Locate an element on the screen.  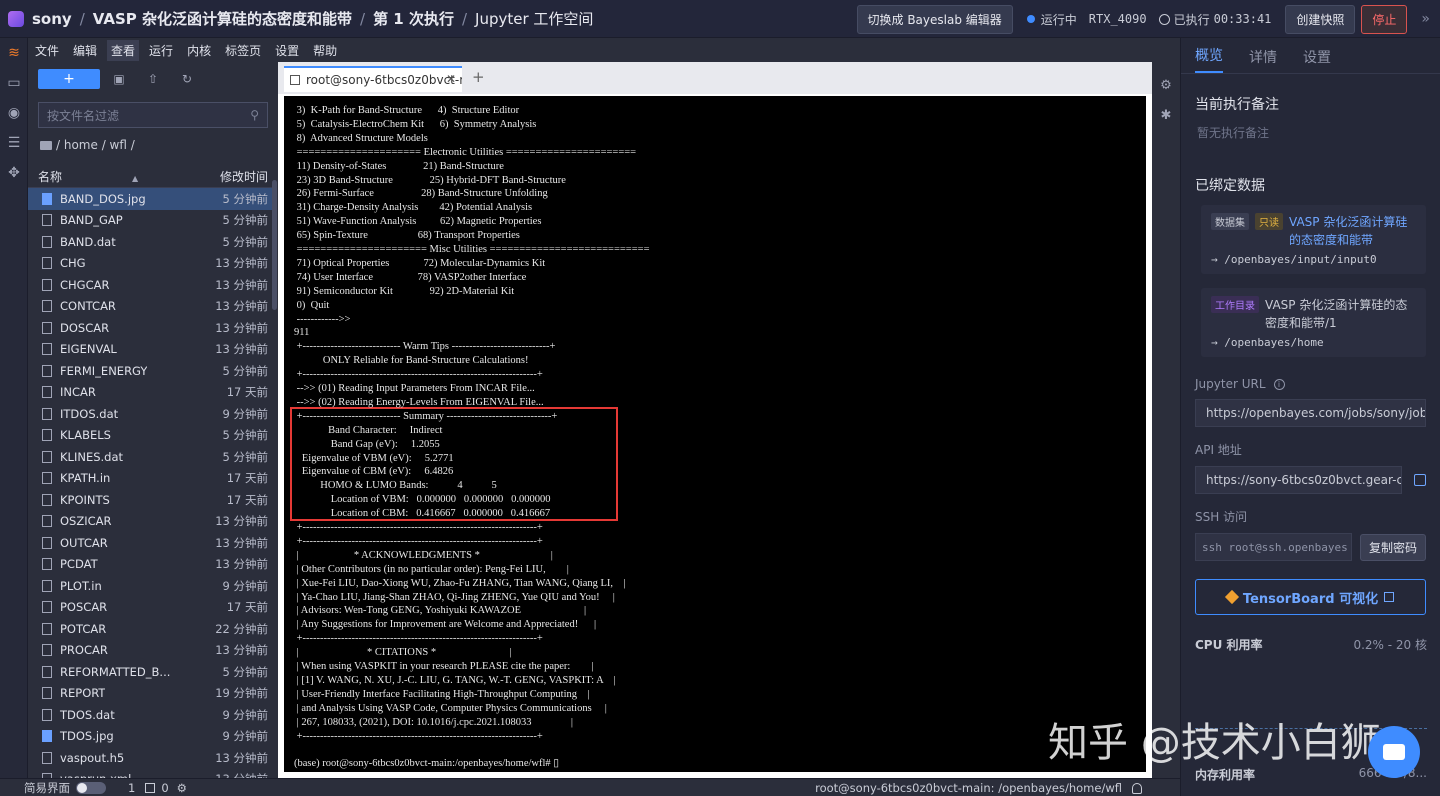
menu-tabs: 标签页 is located at coordinates (243, 50).